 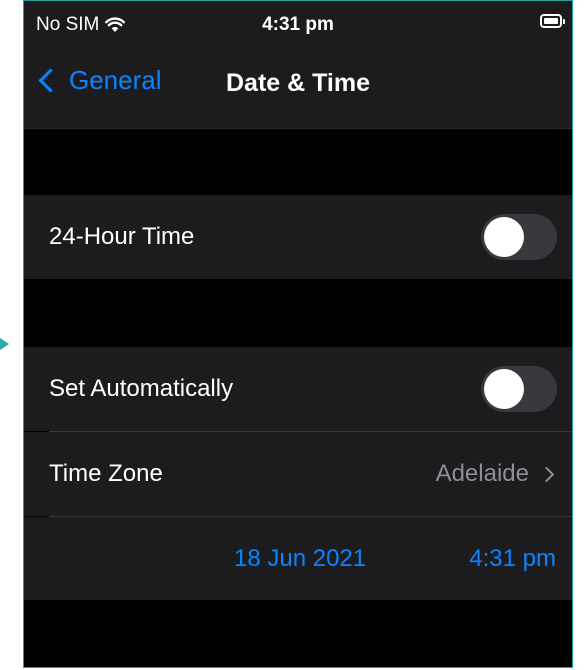 I want to click on status-bar: No SIM 4:31 pm, so click(x=298, y=22).